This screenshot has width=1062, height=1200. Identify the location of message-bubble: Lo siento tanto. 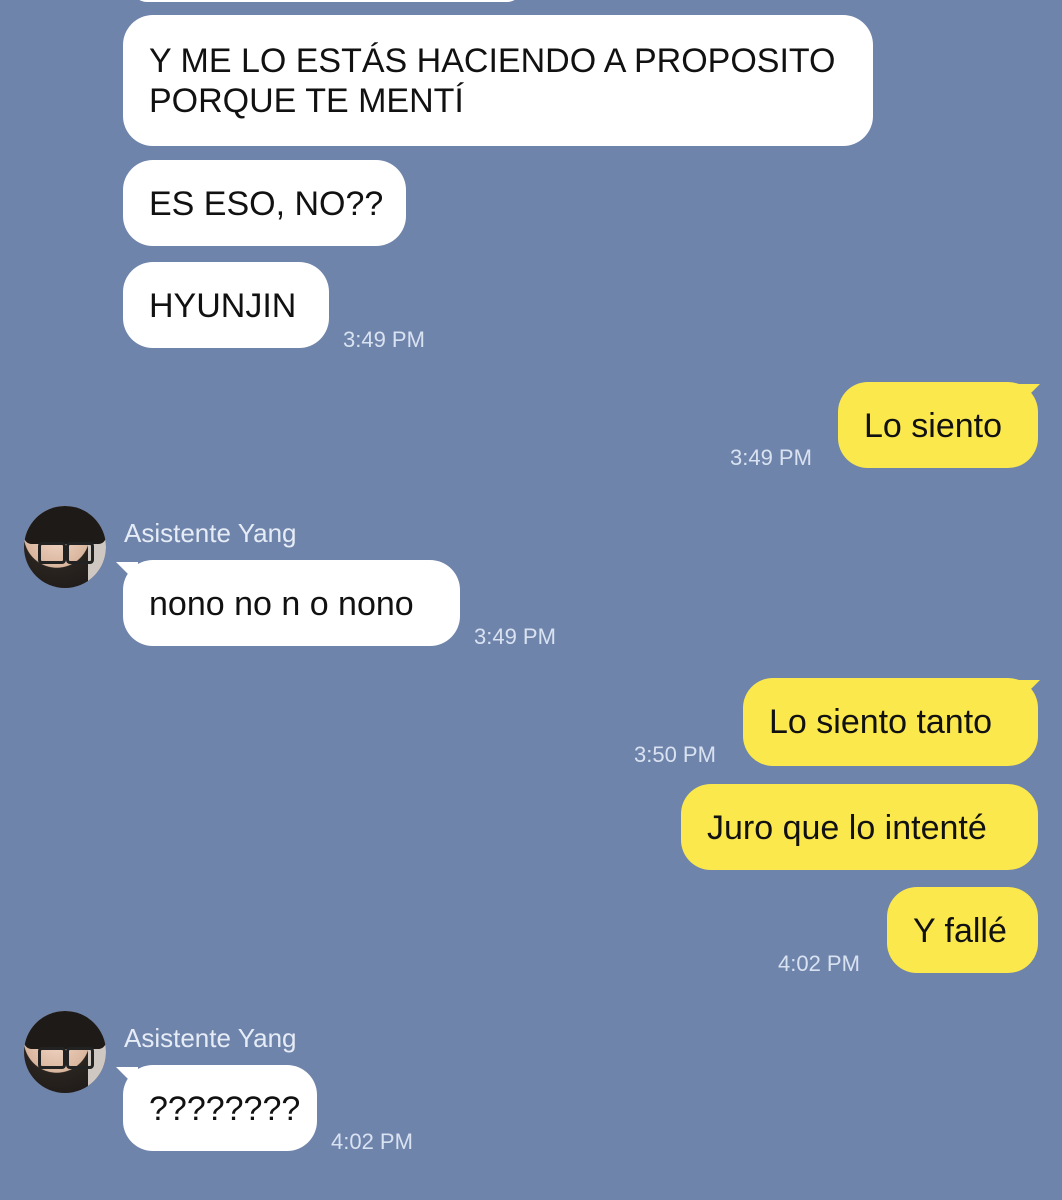
(890, 722).